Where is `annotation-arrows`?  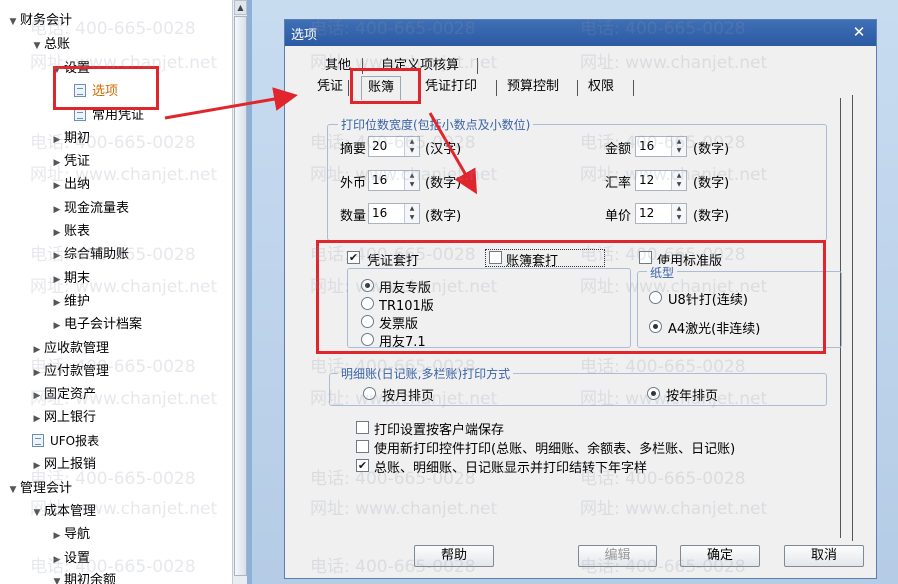 annotation-arrows is located at coordinates (321, 141).